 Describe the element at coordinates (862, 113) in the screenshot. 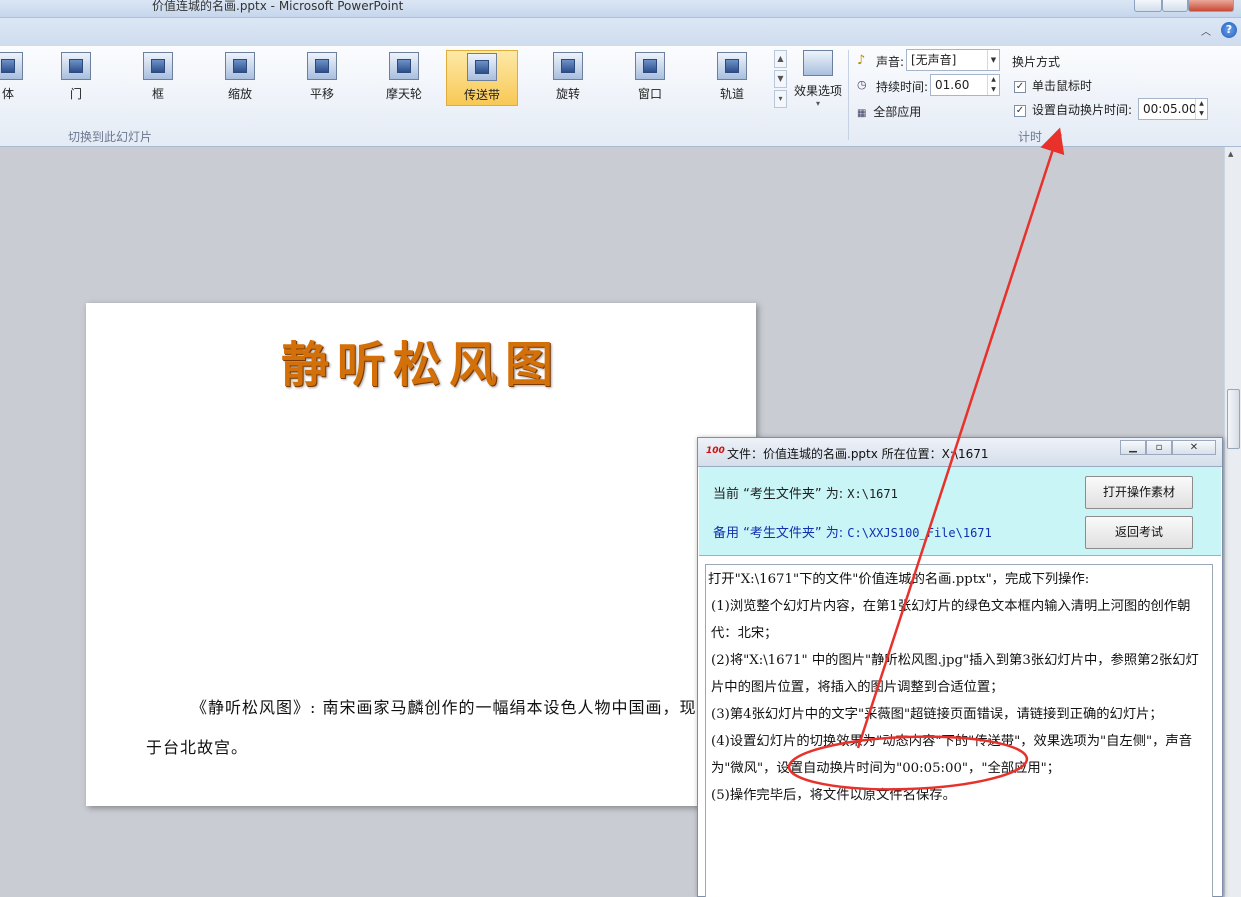

I see `apply-all-icon: ▦` at that location.